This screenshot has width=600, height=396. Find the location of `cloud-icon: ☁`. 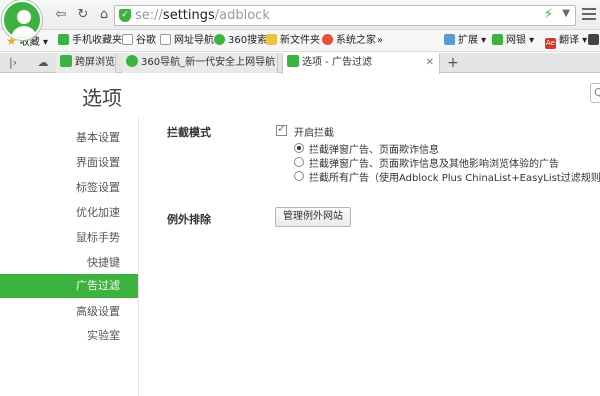

cloud-icon: ☁ is located at coordinates (43, 63).